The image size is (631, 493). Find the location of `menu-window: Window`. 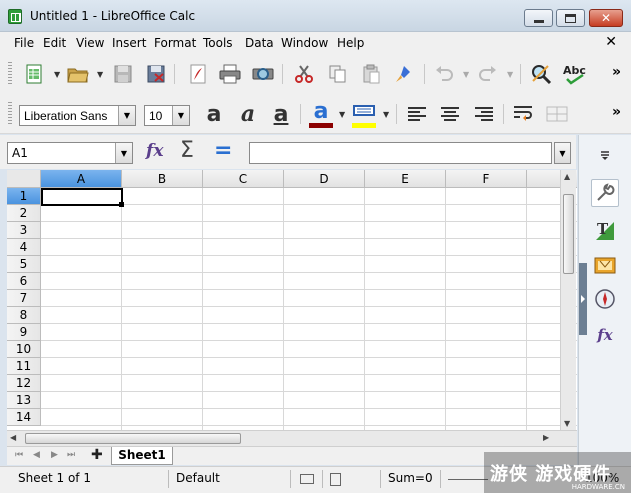

menu-window: Window is located at coordinates (304, 43).